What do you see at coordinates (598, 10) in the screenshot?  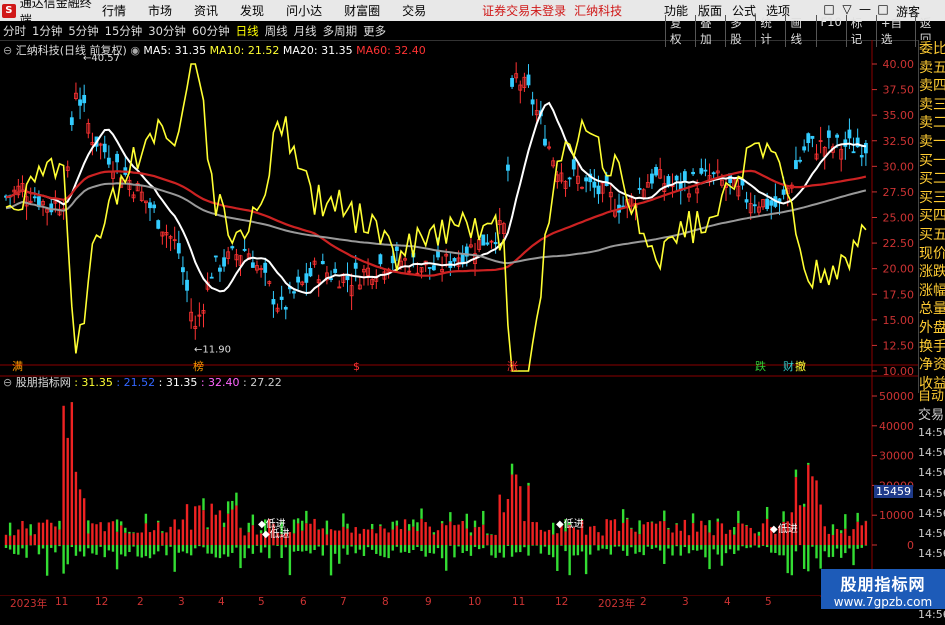 I see `top-stock-name: 汇纳科技` at bounding box center [598, 10].